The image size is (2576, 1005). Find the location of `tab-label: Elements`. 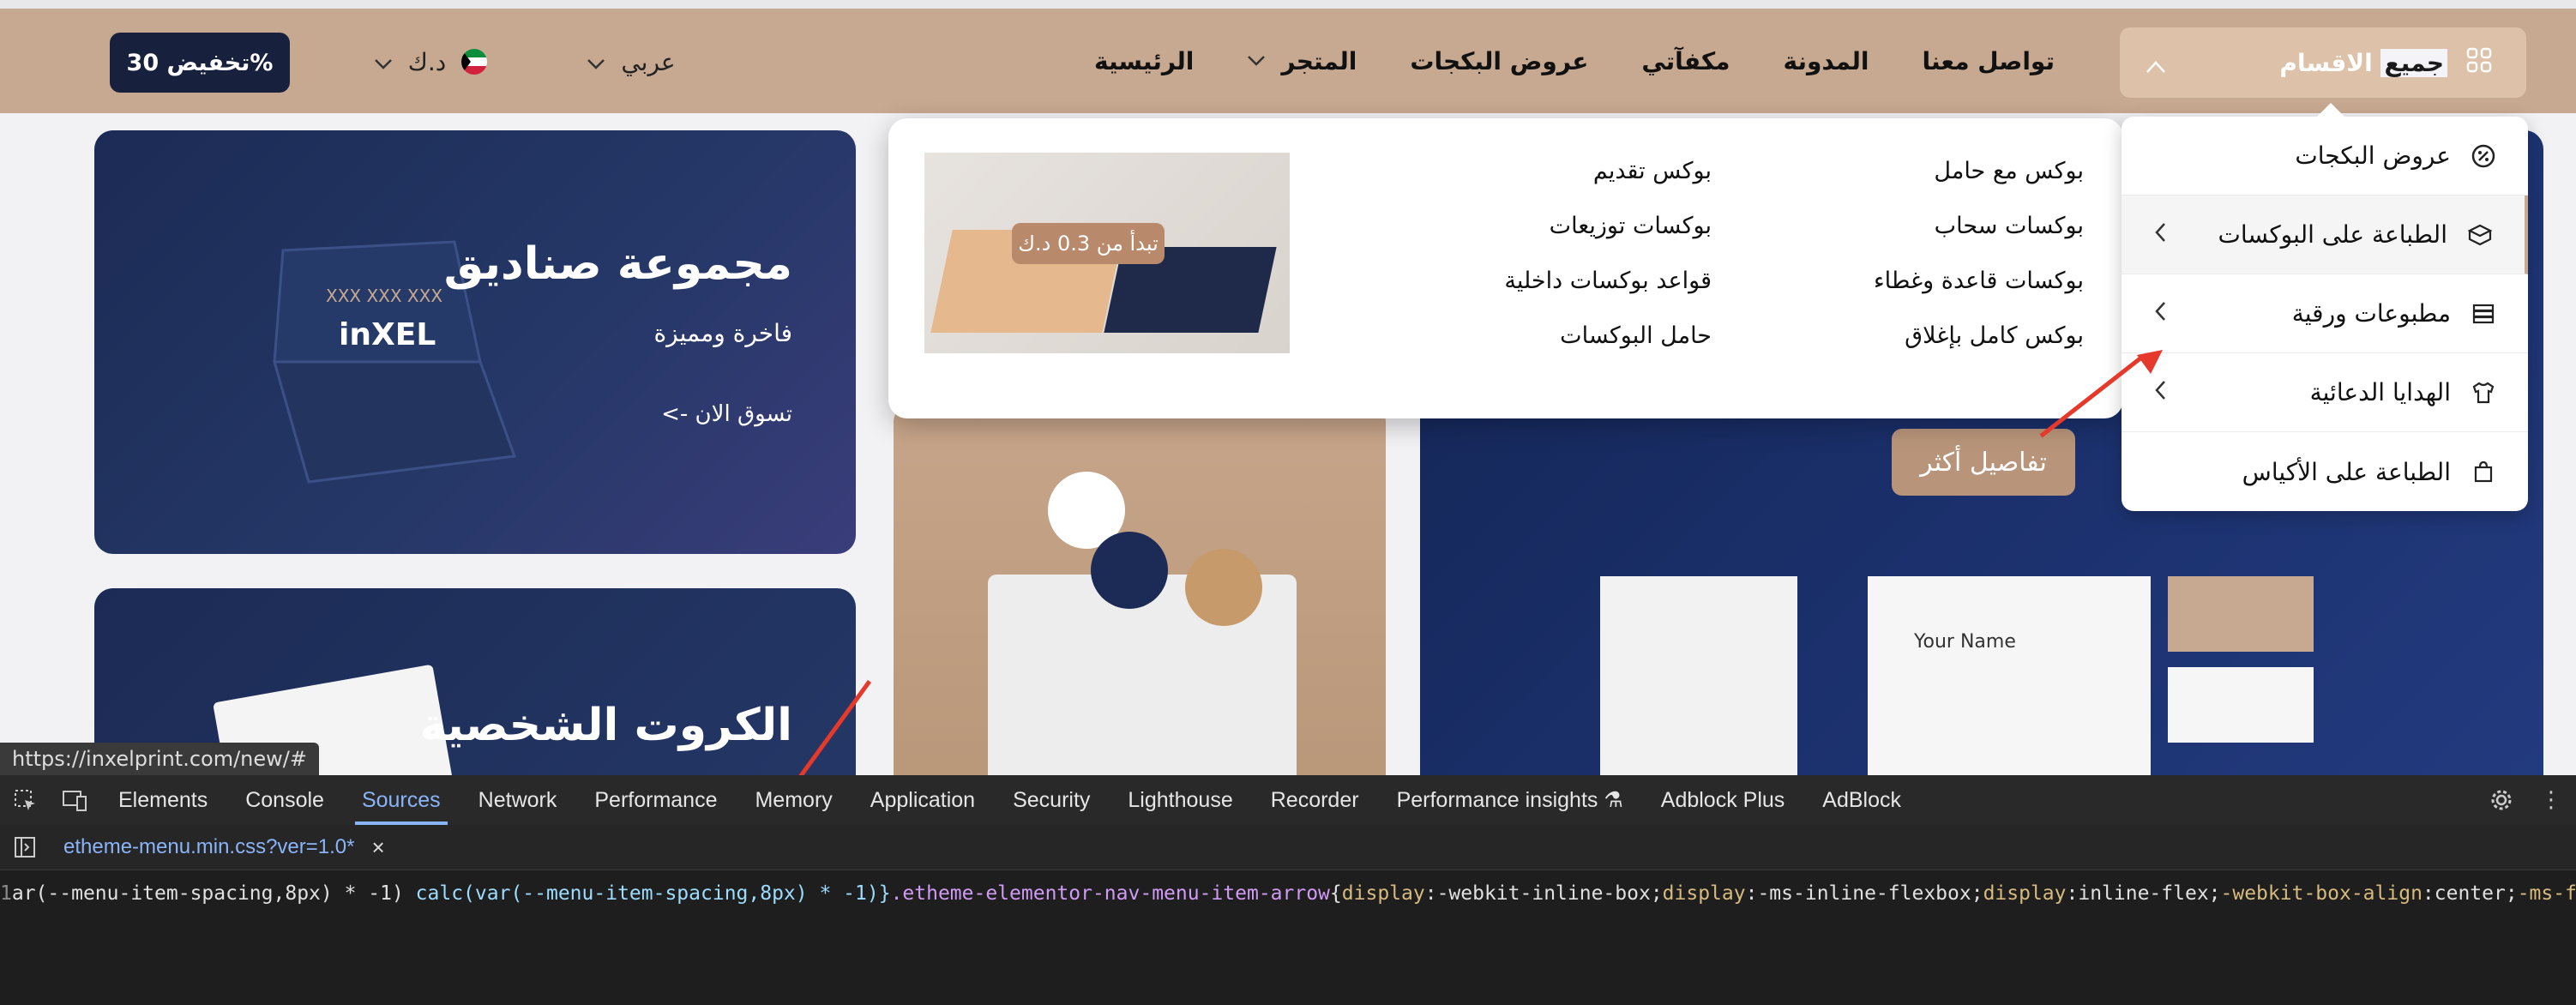

tab-label: Elements is located at coordinates (163, 799).